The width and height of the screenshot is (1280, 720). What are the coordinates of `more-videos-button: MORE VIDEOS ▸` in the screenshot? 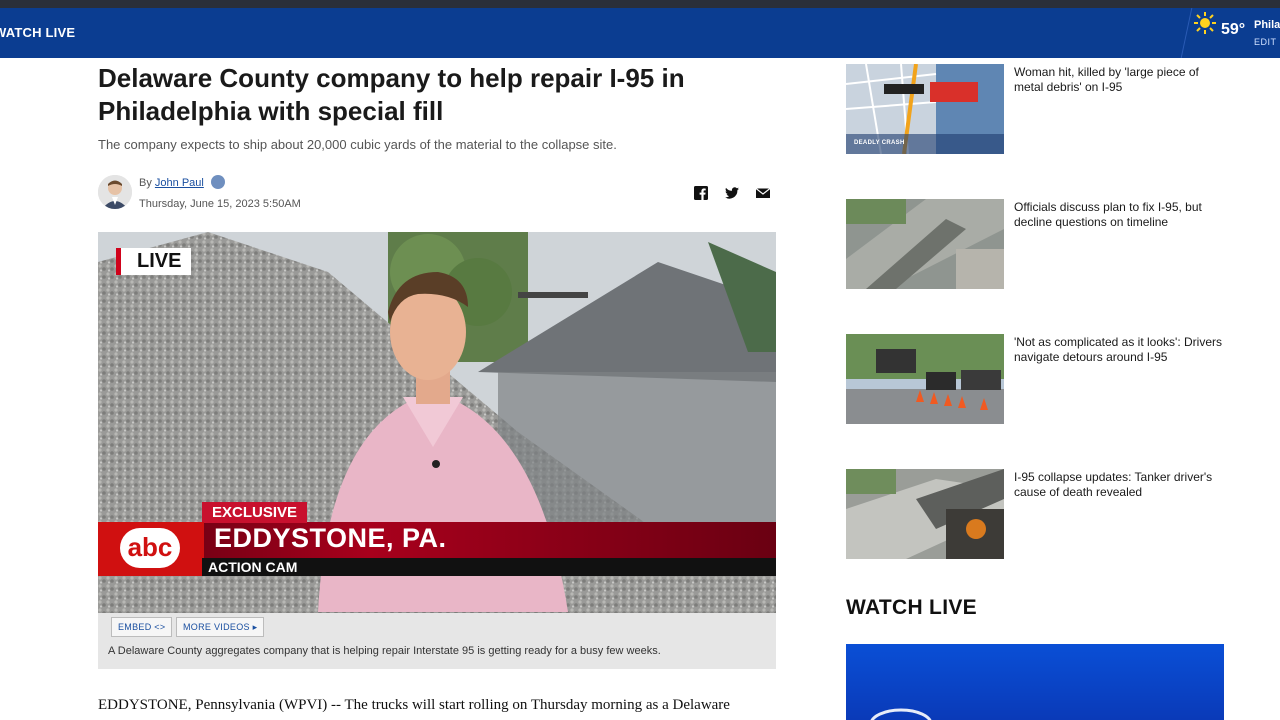 It's located at (220, 627).